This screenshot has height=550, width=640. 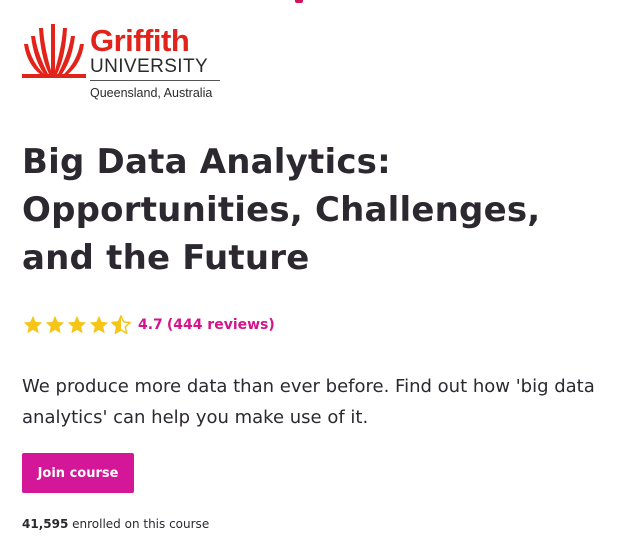 What do you see at coordinates (54, 51) in the screenshot?
I see `griffith-logo-icon` at bounding box center [54, 51].